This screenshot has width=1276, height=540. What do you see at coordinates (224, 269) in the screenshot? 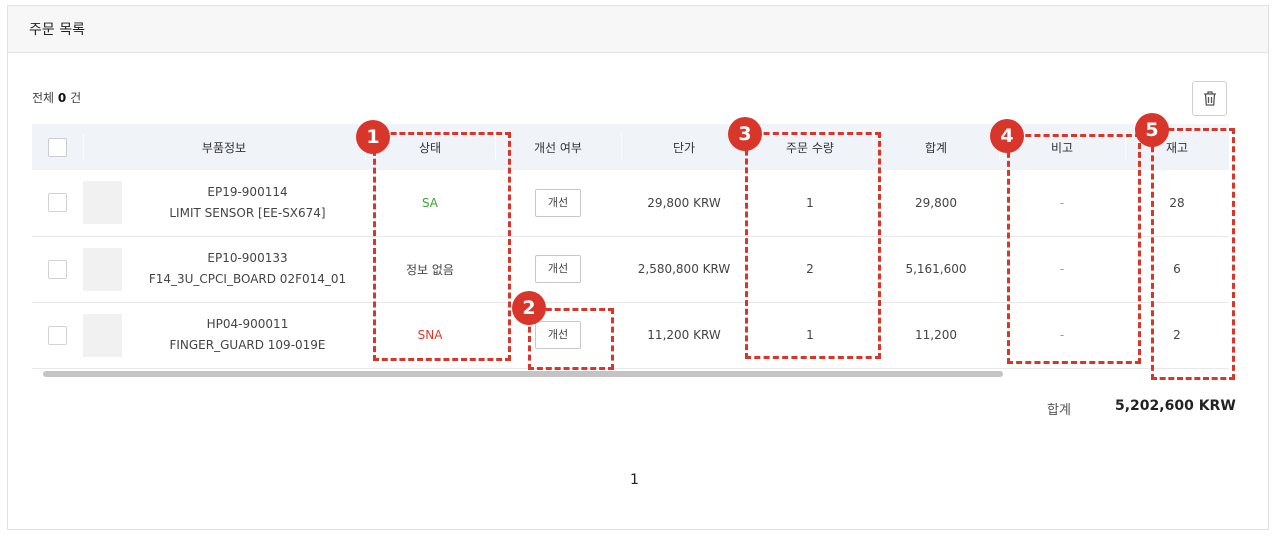
I see `part-info-cell: EP10-900133 F14_3U_CPCI_BOARD 02F014_01` at bounding box center [224, 269].